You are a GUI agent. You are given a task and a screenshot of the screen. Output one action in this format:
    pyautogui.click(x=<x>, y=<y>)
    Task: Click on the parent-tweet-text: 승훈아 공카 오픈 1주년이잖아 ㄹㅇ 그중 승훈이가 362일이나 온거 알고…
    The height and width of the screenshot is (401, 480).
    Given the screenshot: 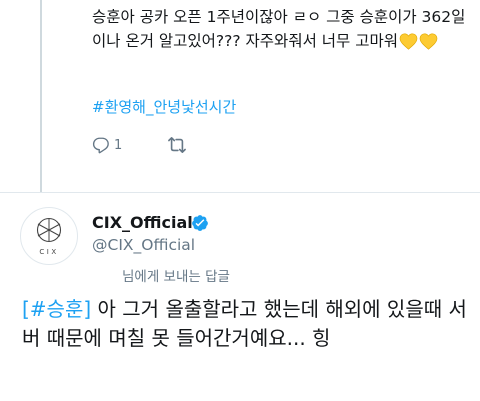 What is the action you would take?
    pyautogui.click(x=282, y=29)
    